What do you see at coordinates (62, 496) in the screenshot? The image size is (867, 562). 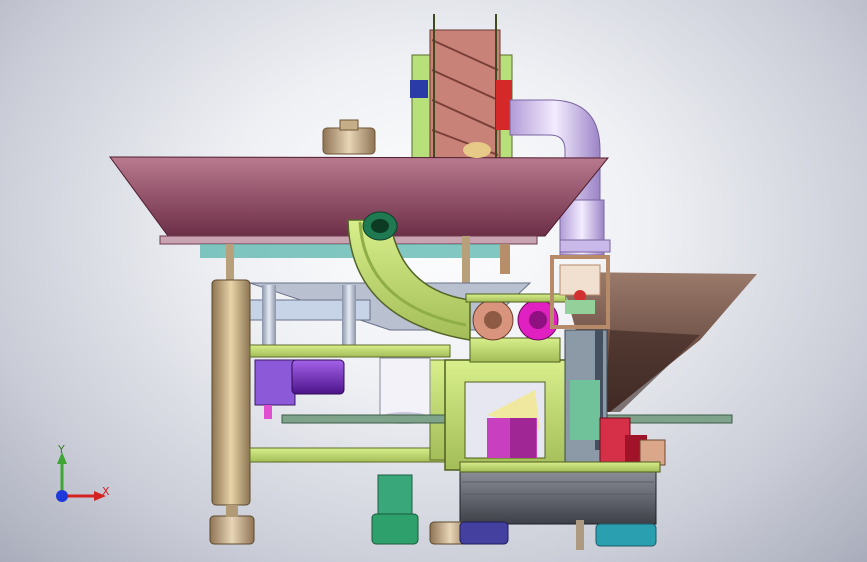 I see `z-axis-icon` at bounding box center [62, 496].